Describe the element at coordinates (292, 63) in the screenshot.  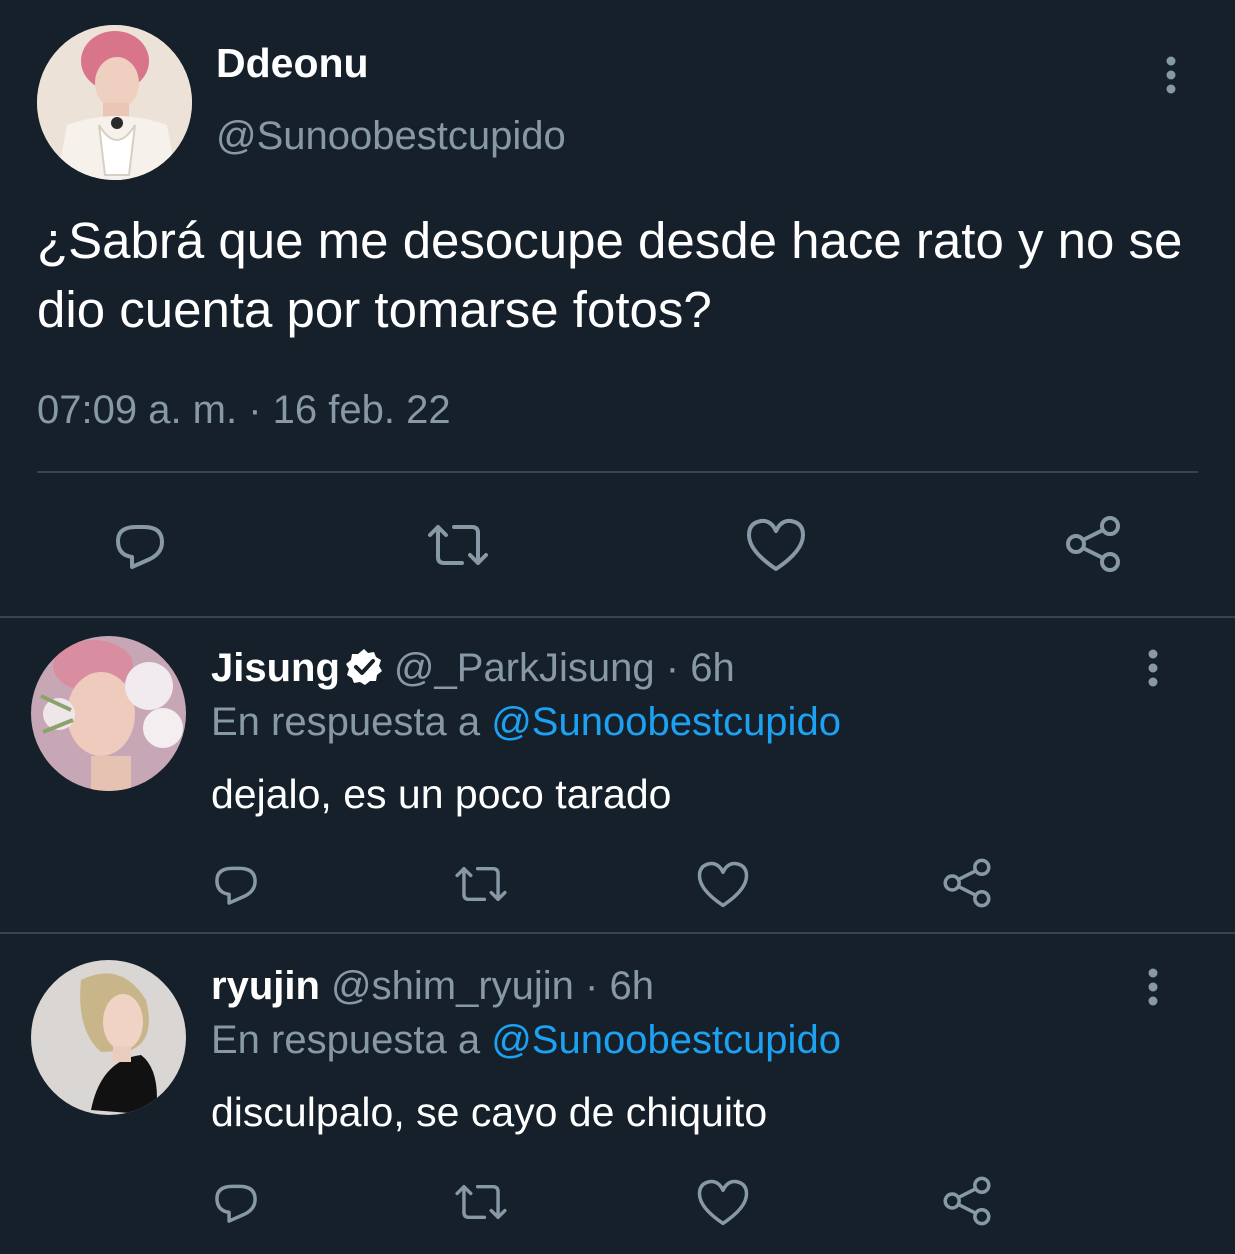
I see `display-name: Ddeonu` at that location.